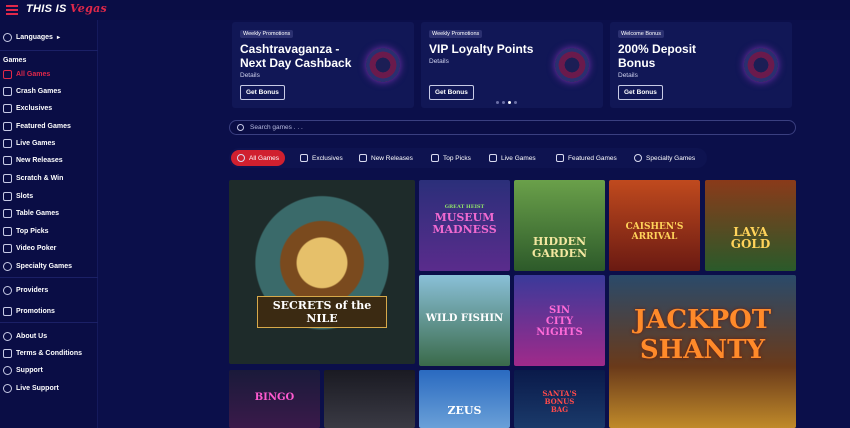 The image size is (850, 428). I want to click on sidebar-item-label: Slots, so click(25, 196).